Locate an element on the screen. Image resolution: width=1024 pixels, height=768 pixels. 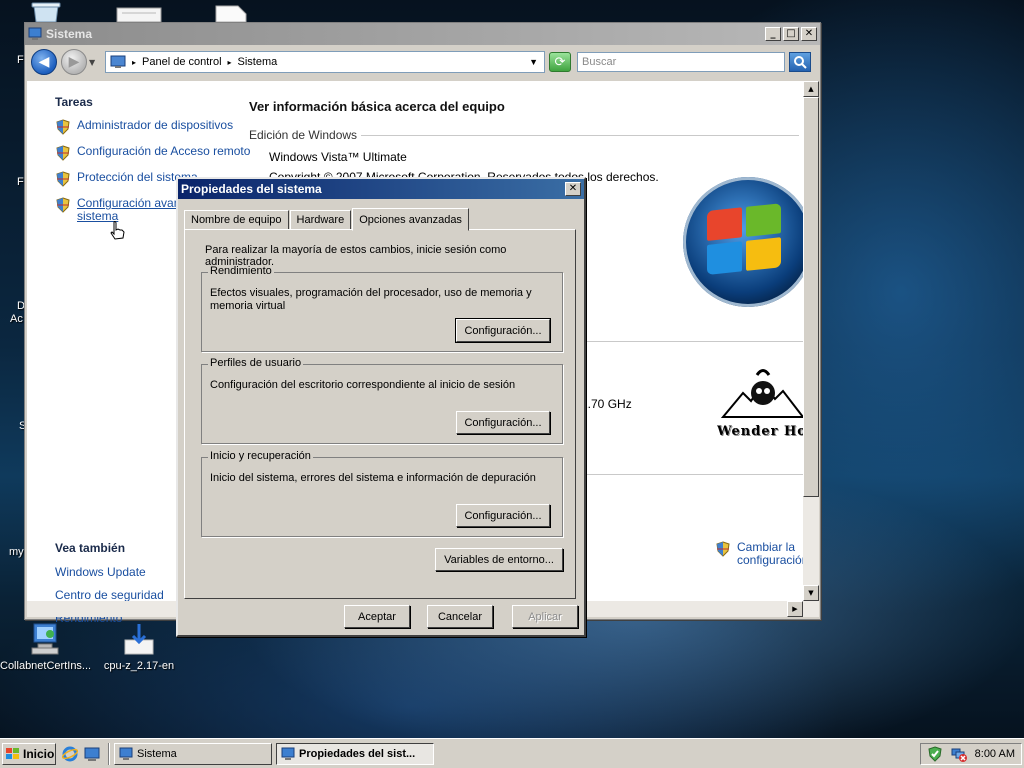
scroll-up-icon: ▲ is located at coordinates (811, 89).